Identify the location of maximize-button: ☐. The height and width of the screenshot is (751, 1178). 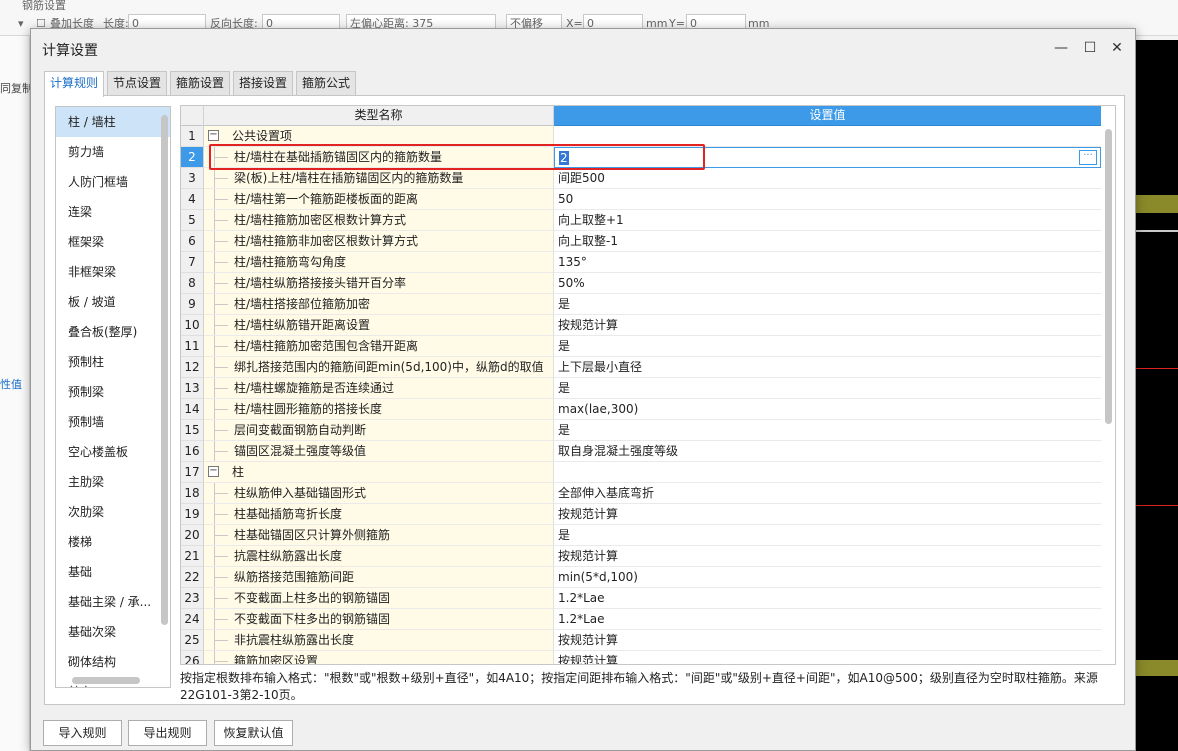
(1090, 48).